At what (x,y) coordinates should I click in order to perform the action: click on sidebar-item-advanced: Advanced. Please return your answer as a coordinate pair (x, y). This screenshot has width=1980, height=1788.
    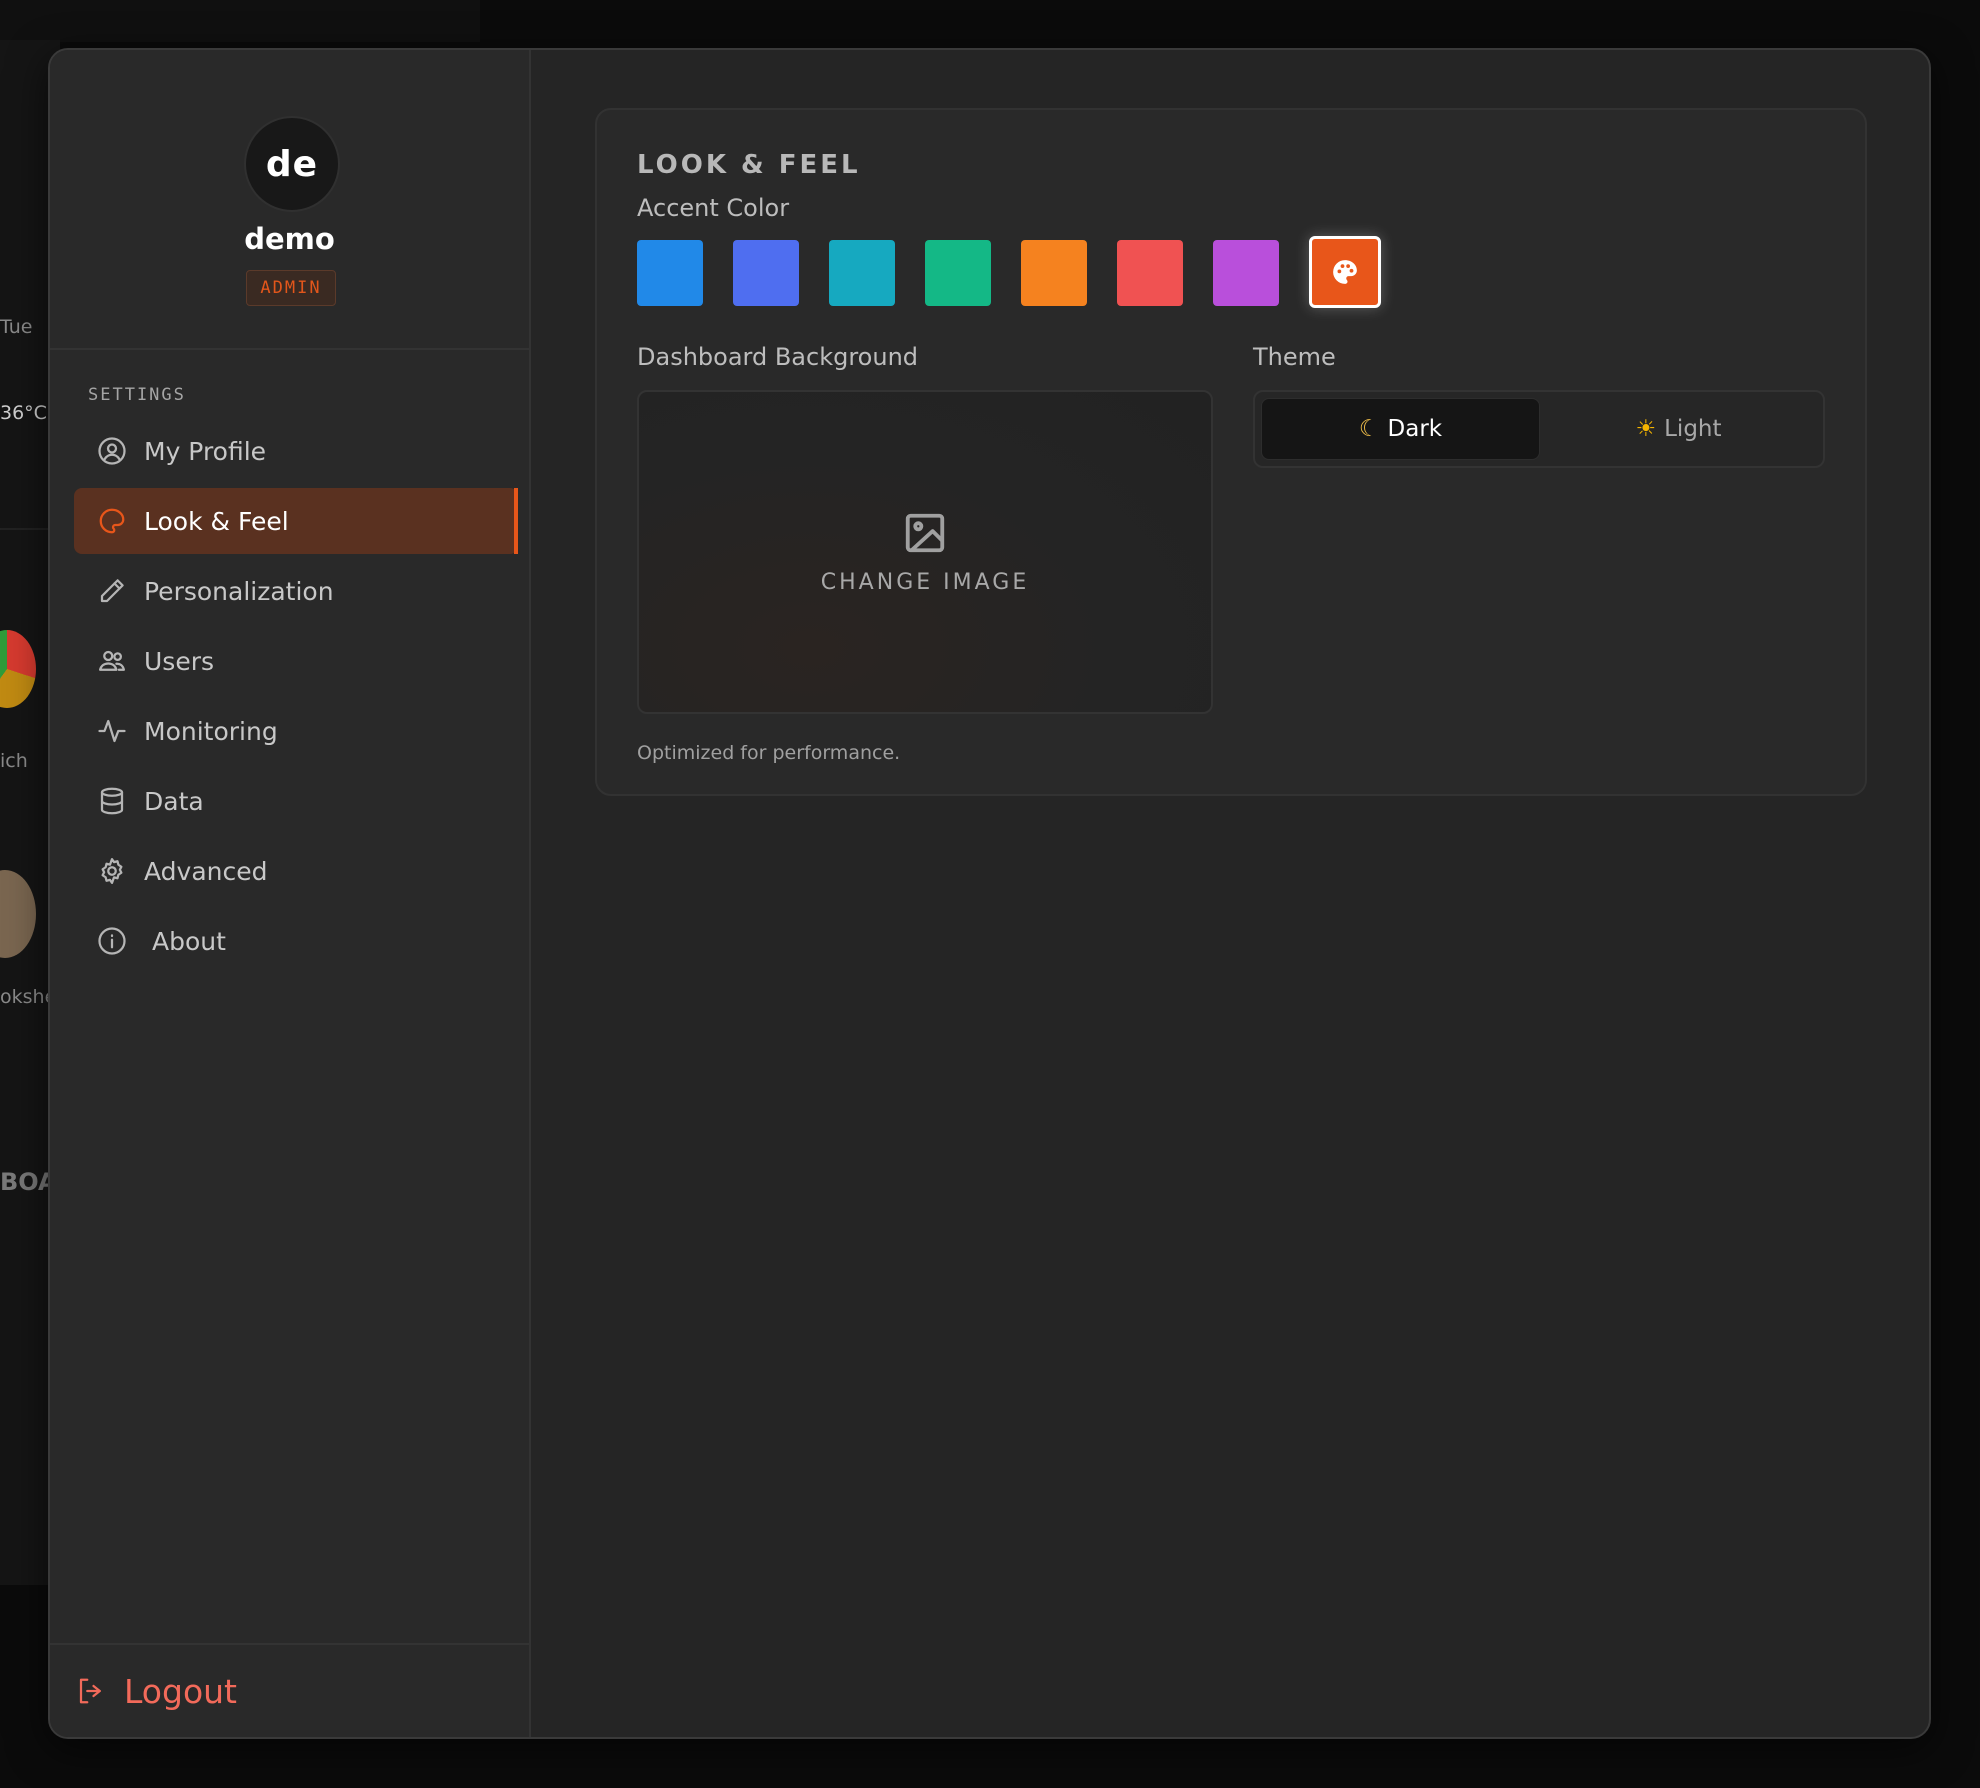
    Looking at the image, I should click on (296, 871).